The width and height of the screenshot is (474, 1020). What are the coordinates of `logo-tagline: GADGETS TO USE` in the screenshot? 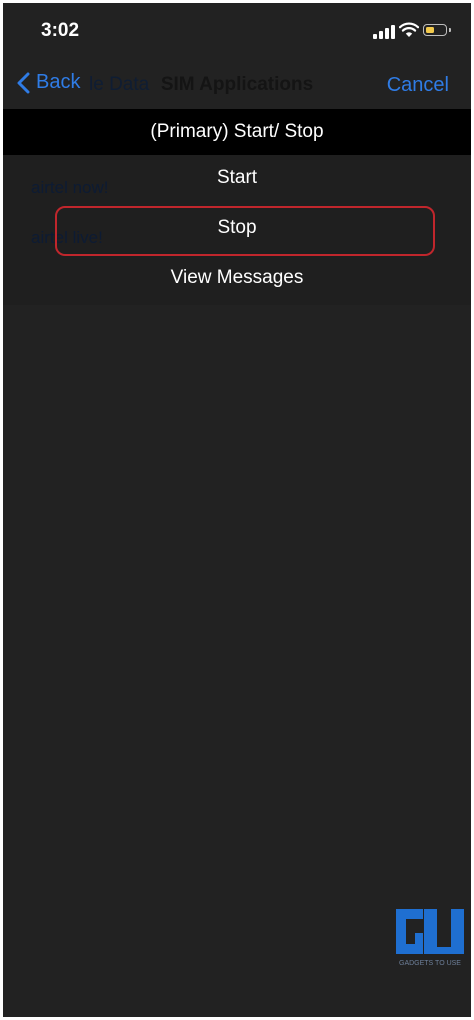 It's located at (430, 963).